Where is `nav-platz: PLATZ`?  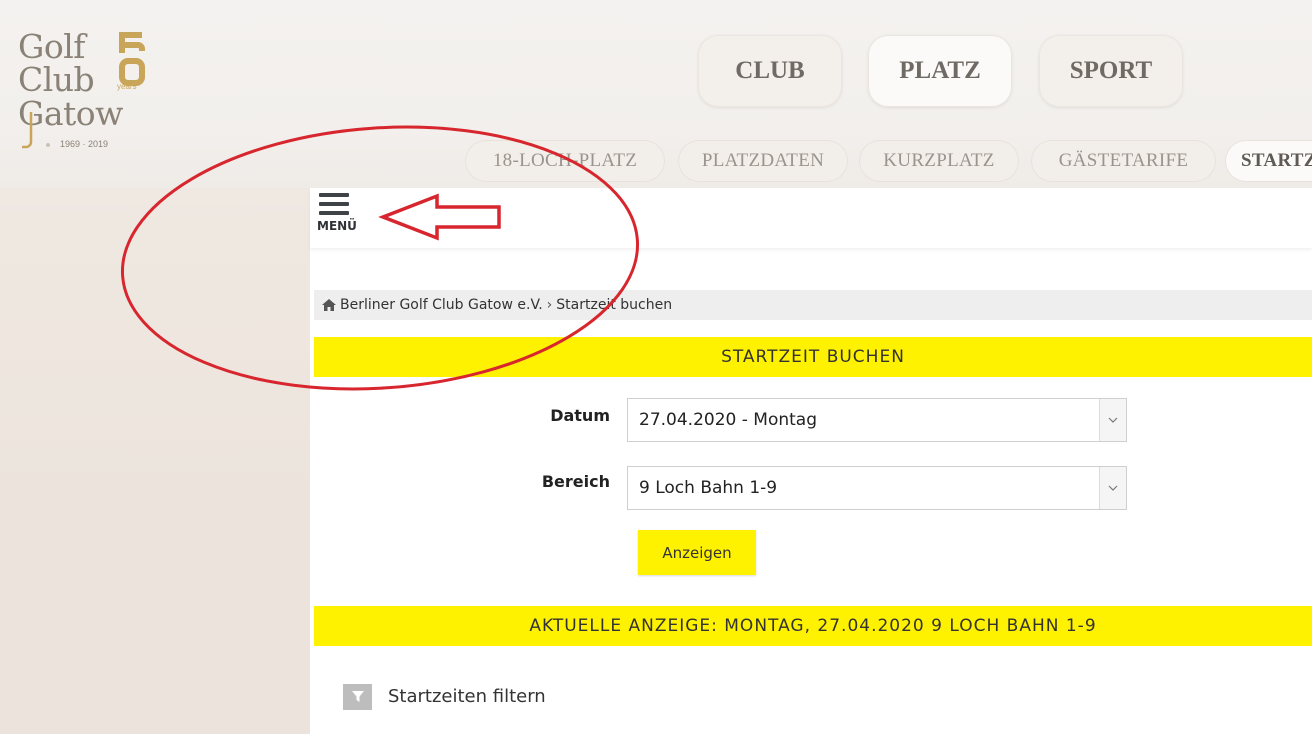 nav-platz: PLATZ is located at coordinates (940, 71).